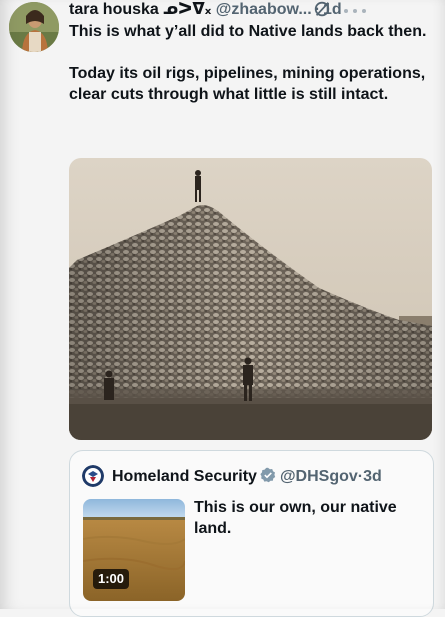  What do you see at coordinates (134, 550) in the screenshot?
I see `quote-video-thumbnail: 1:00` at bounding box center [134, 550].